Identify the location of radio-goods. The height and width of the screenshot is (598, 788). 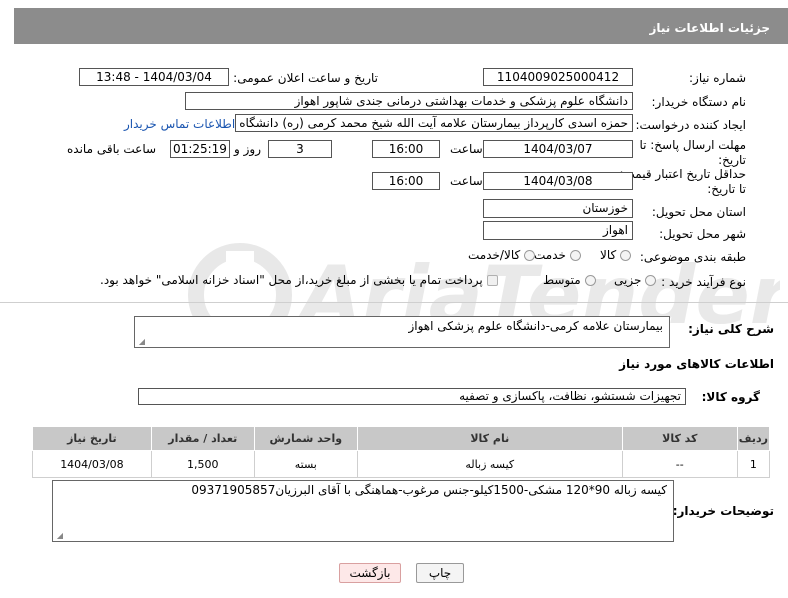
(626, 255).